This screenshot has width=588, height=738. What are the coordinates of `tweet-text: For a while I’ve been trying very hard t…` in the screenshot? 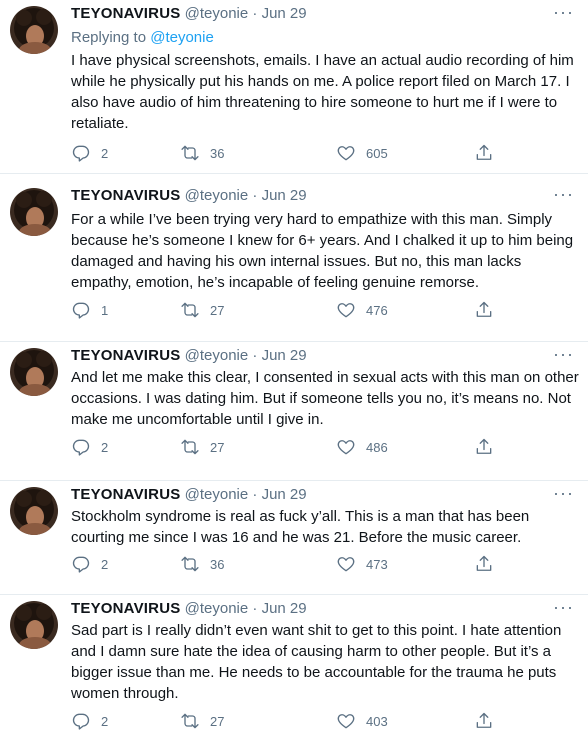 It's located at (322, 251).